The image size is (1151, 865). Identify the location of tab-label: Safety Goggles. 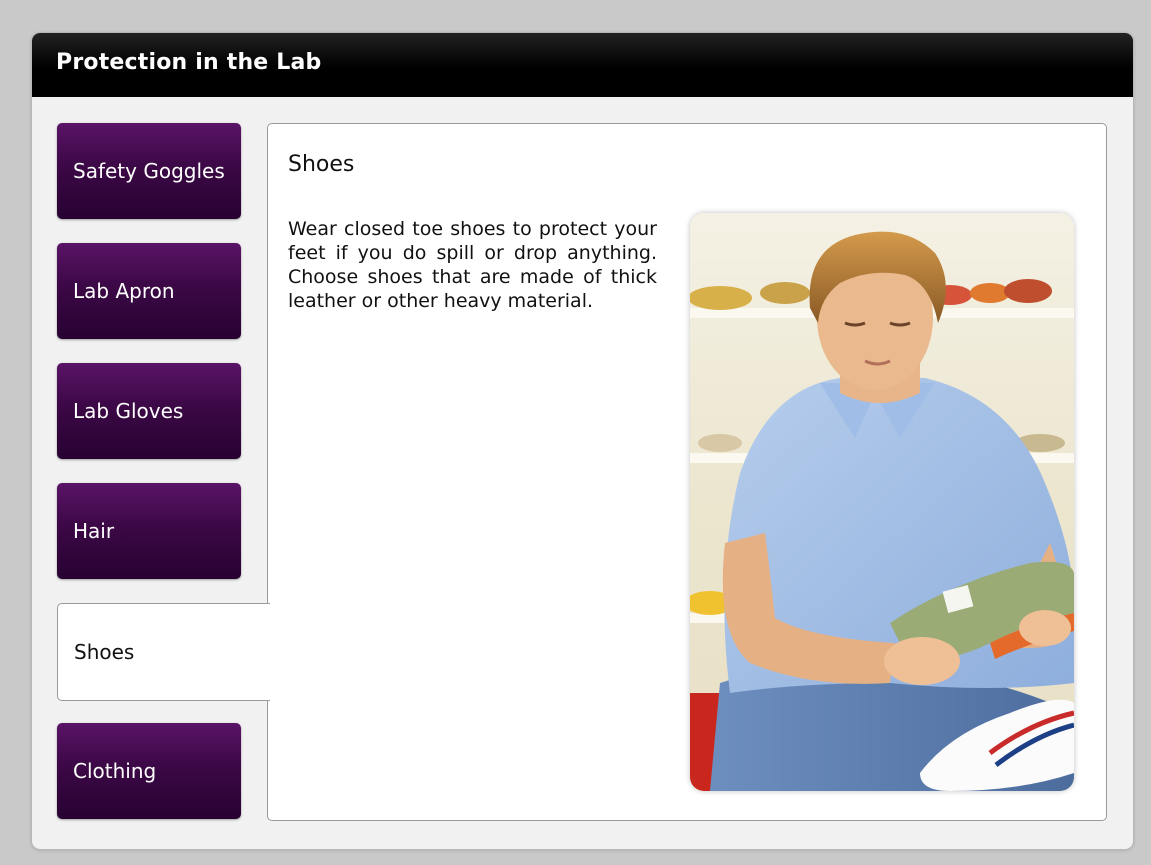
(149, 171).